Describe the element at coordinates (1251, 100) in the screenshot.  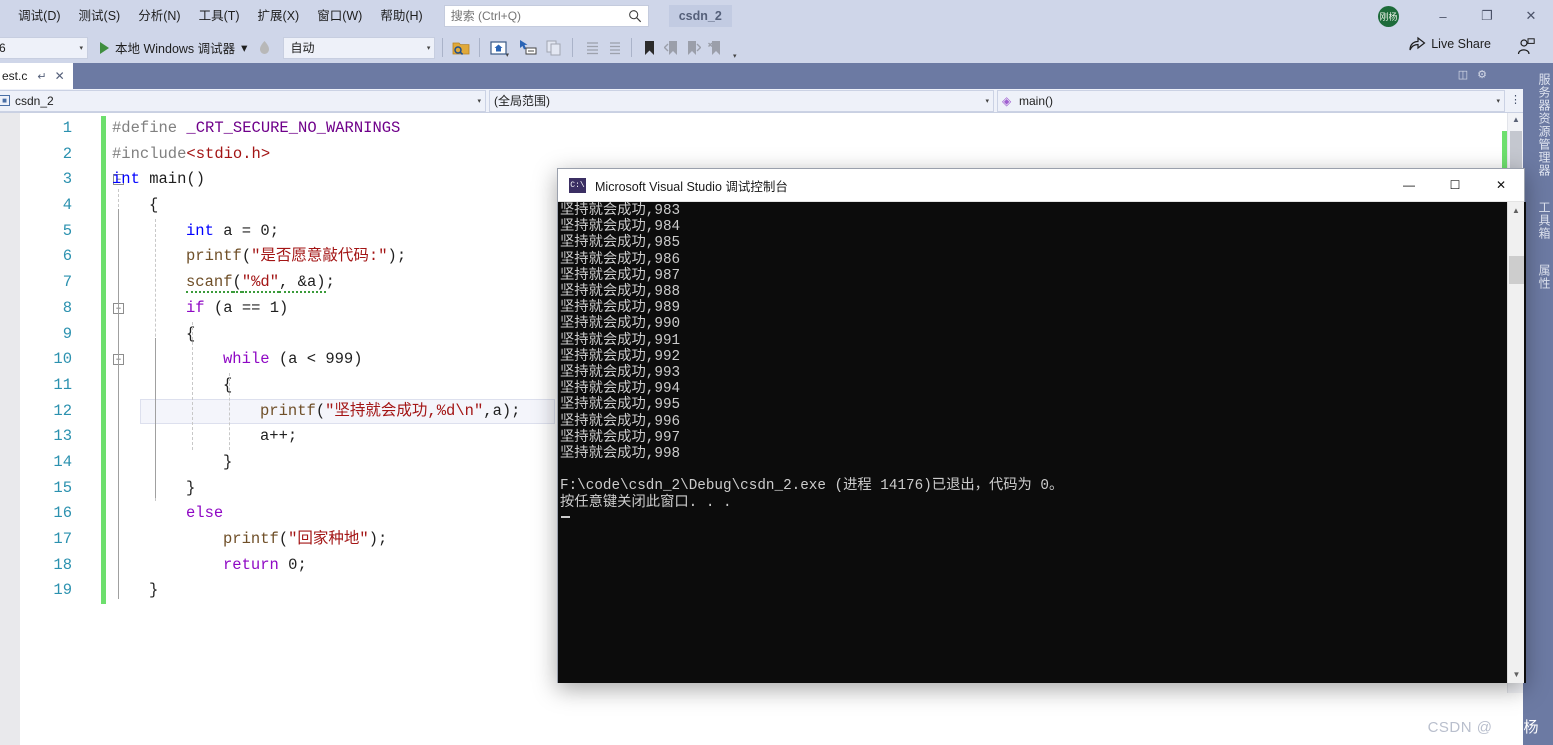
I see `navbar-member-combo: ◈ main() ▾` at that location.